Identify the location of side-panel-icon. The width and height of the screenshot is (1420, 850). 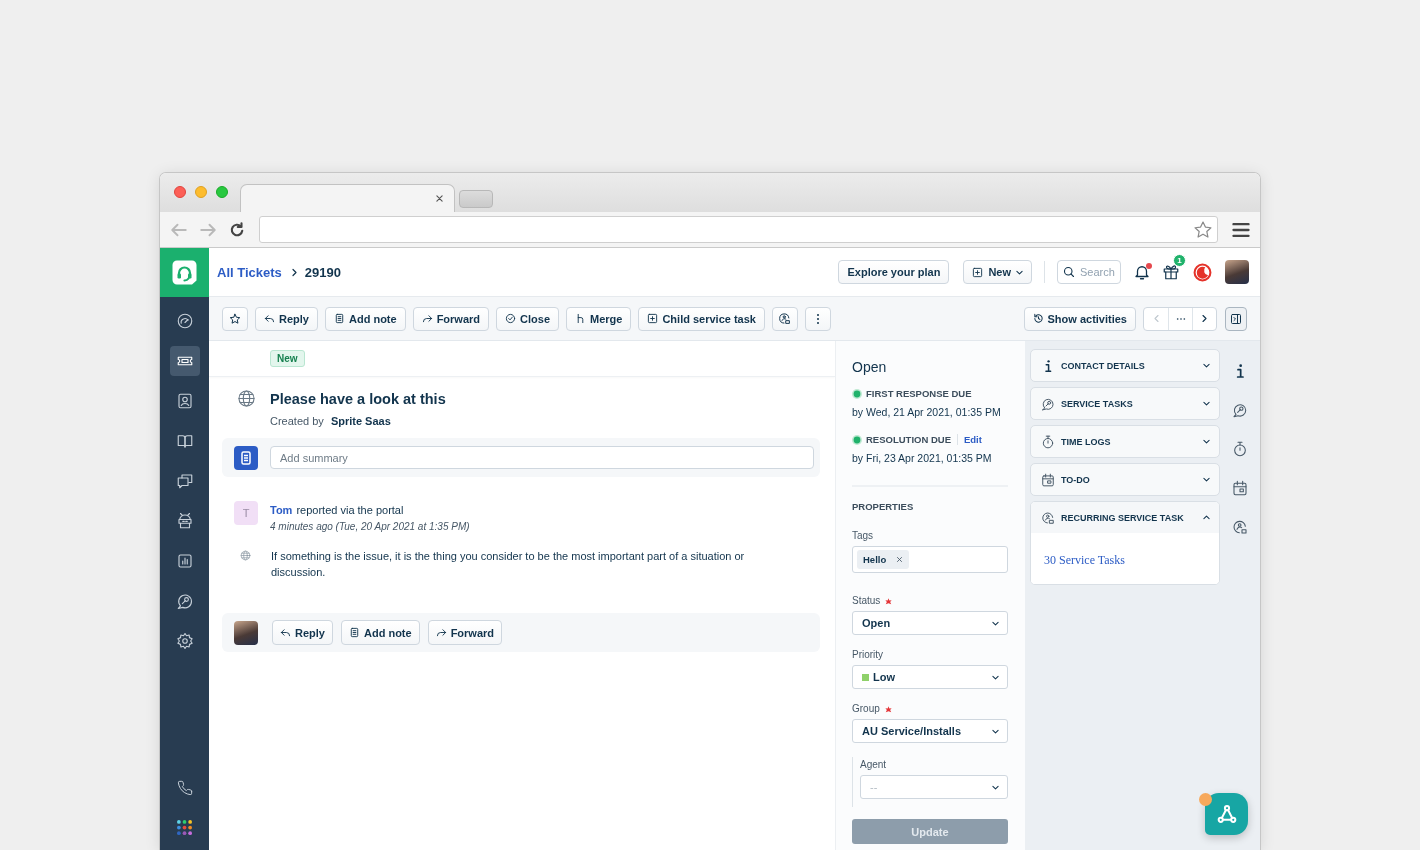
(1236, 318).